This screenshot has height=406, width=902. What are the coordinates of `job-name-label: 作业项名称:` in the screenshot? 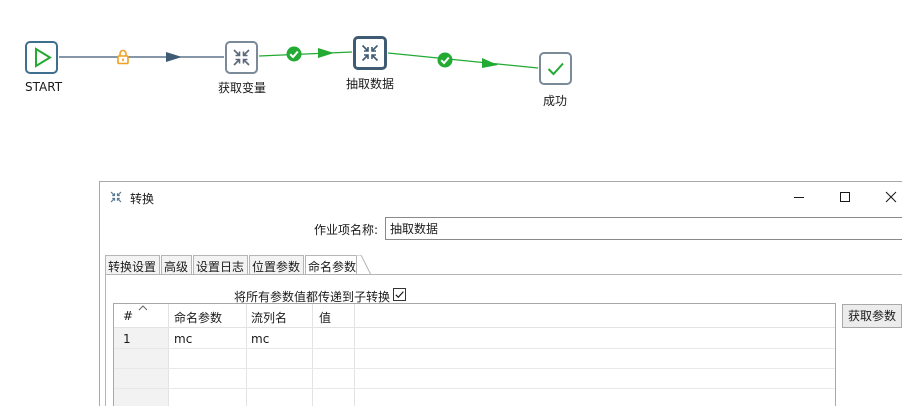 It's located at (346, 230).